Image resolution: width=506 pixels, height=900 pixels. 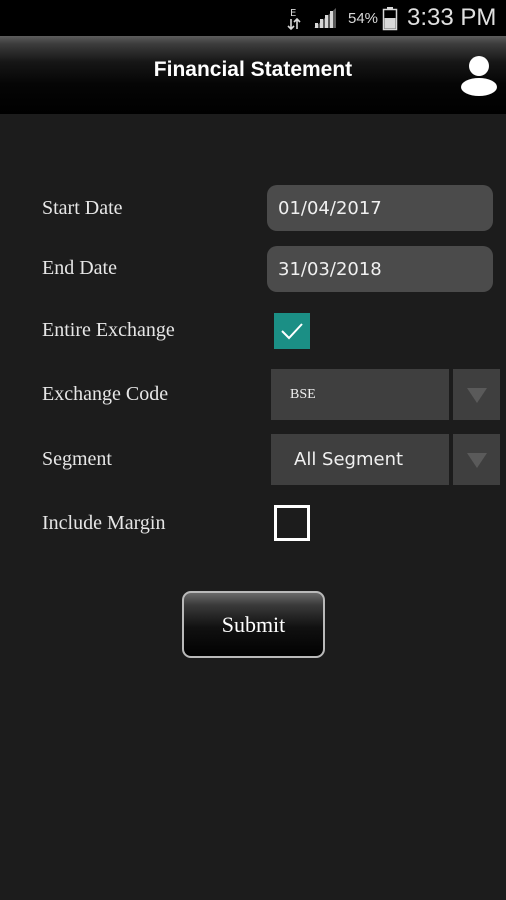 What do you see at coordinates (108, 330) in the screenshot?
I see `entire-exchange-label: Entire Exchange` at bounding box center [108, 330].